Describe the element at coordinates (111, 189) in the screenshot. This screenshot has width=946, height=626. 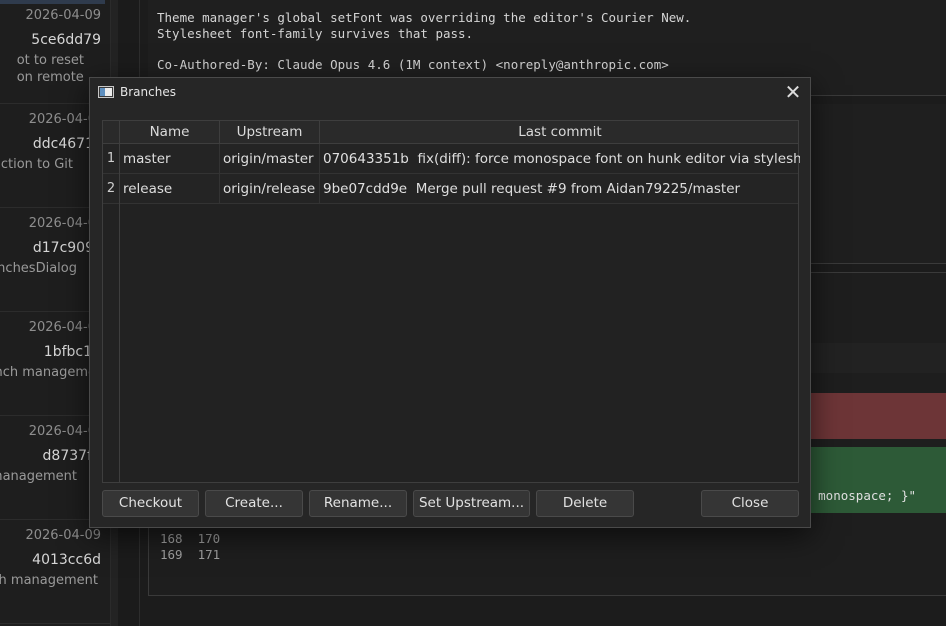
I see `row-number: 2` at that location.